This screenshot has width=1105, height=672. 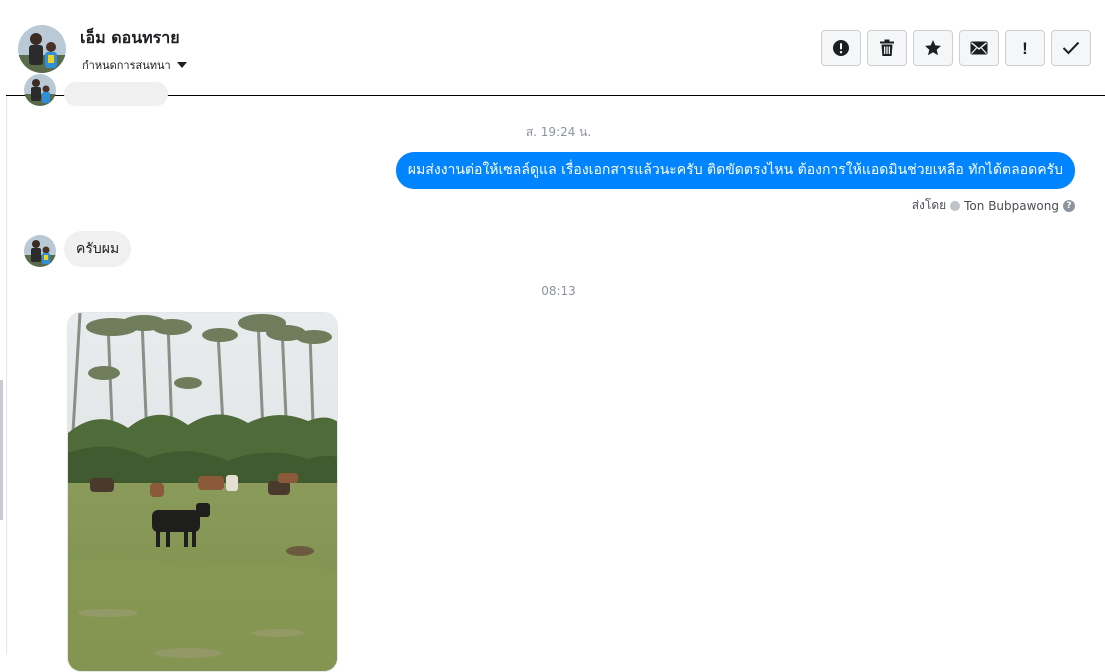 I want to click on contact-name: เอ็ม ดอนทราย, so click(x=130, y=37).